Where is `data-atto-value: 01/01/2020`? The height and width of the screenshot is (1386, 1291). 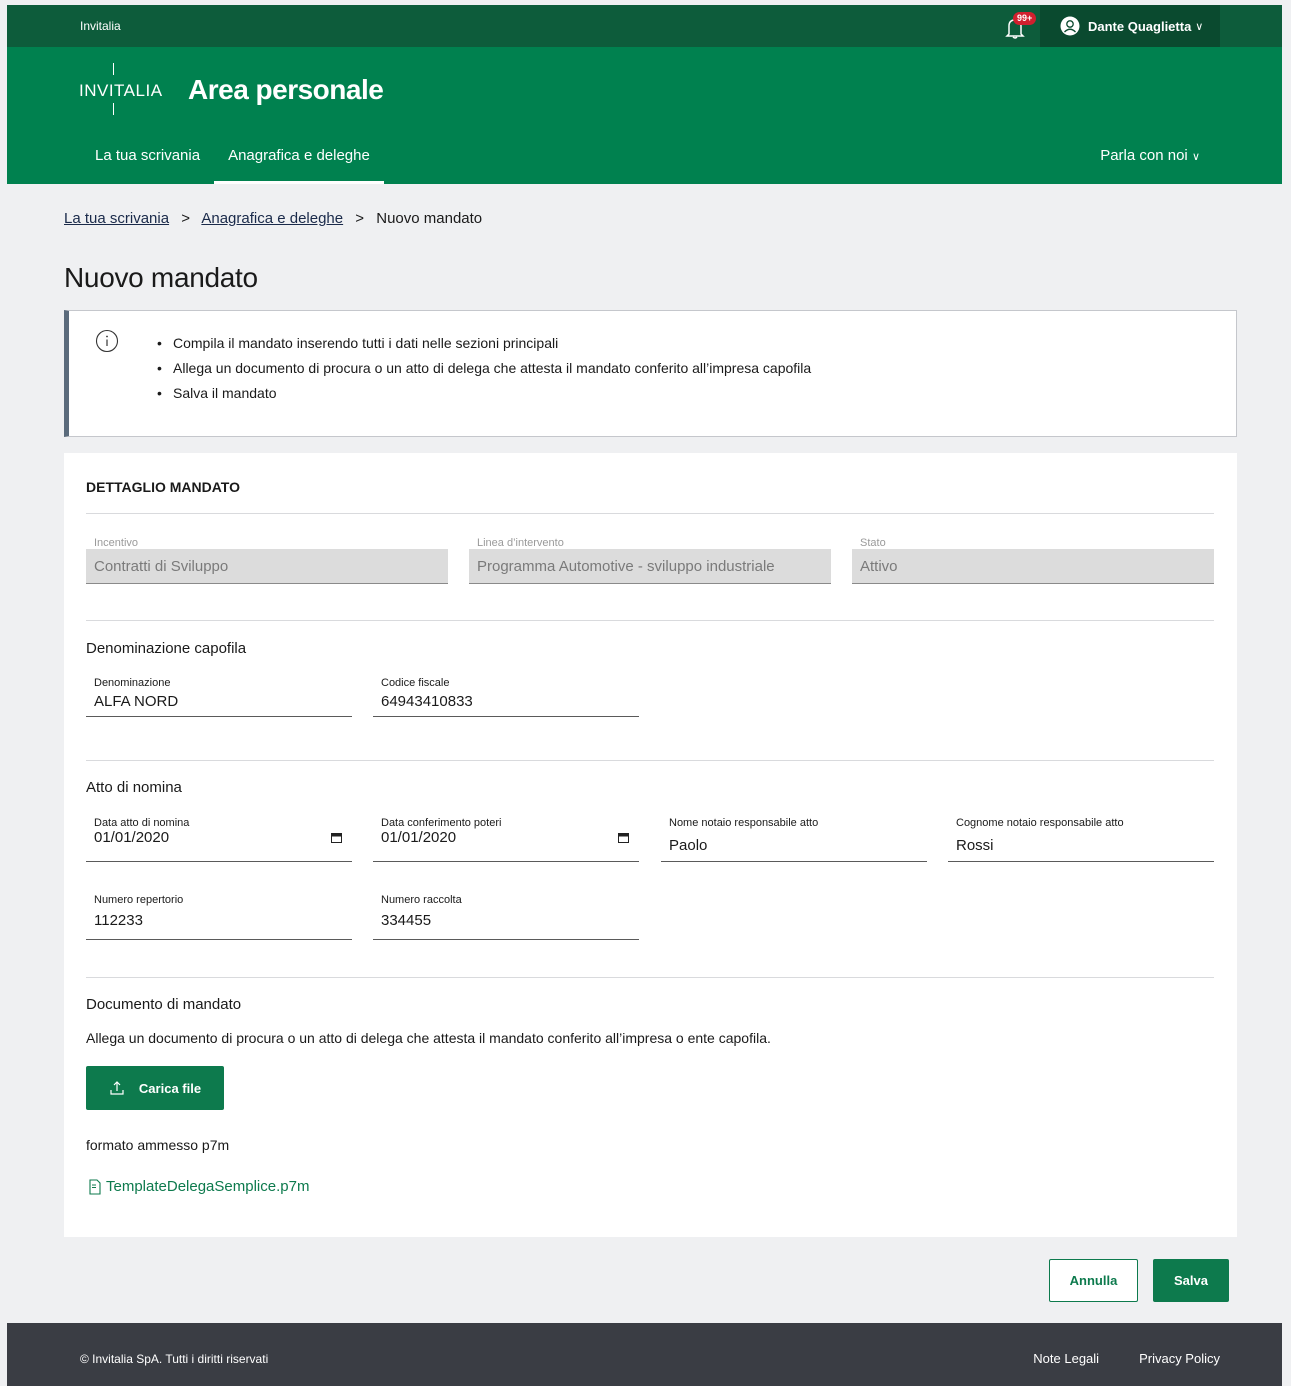
data-atto-value: 01/01/2020 is located at coordinates (132, 837).